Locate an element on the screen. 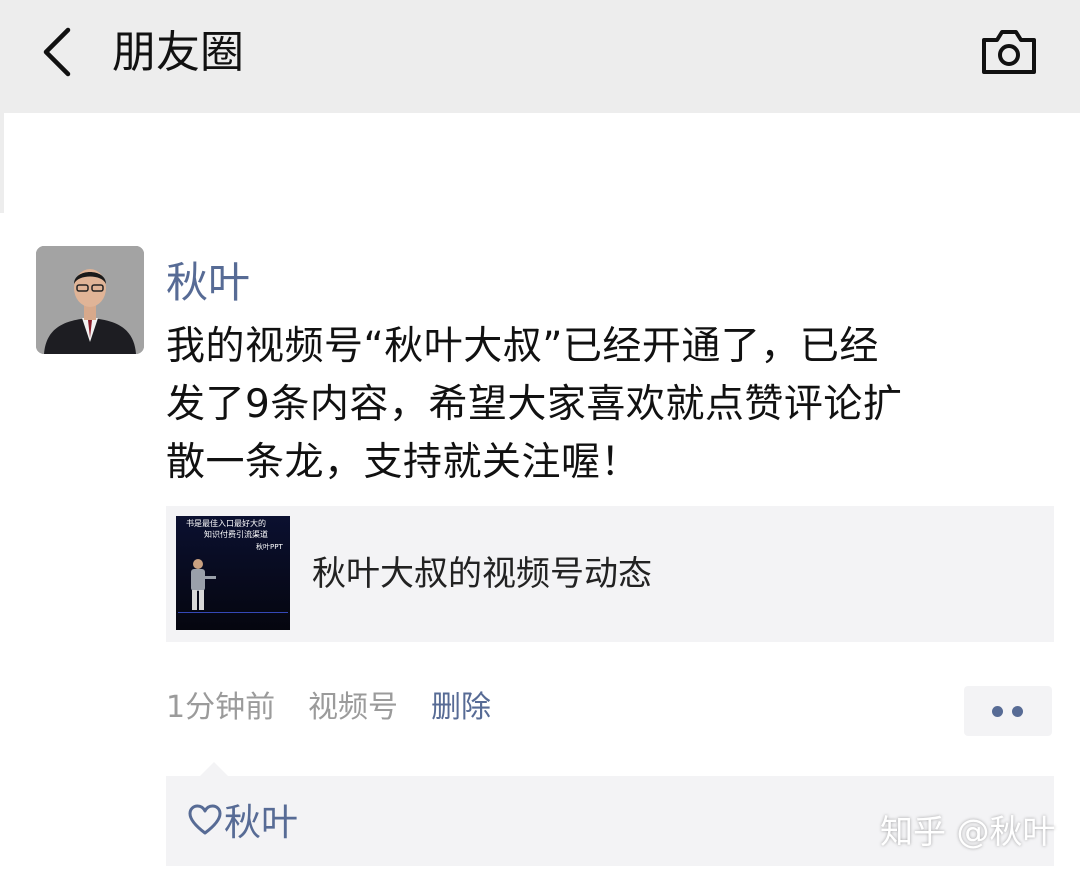  camera-button is located at coordinates (1009, 52).